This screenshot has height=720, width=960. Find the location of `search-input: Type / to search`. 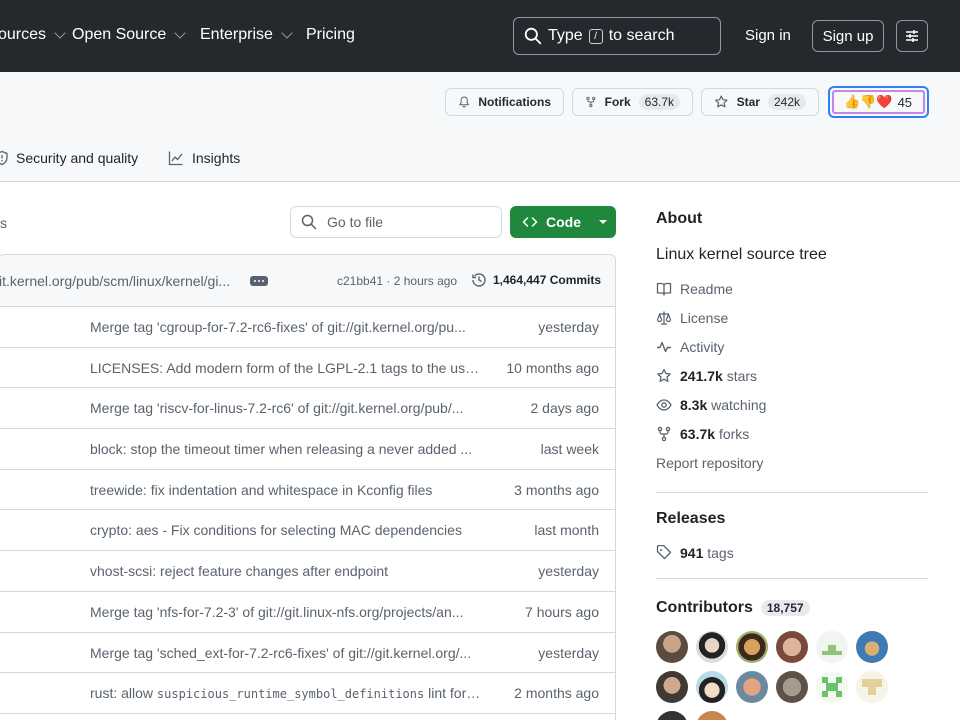

search-input: Type / to search is located at coordinates (617, 36).